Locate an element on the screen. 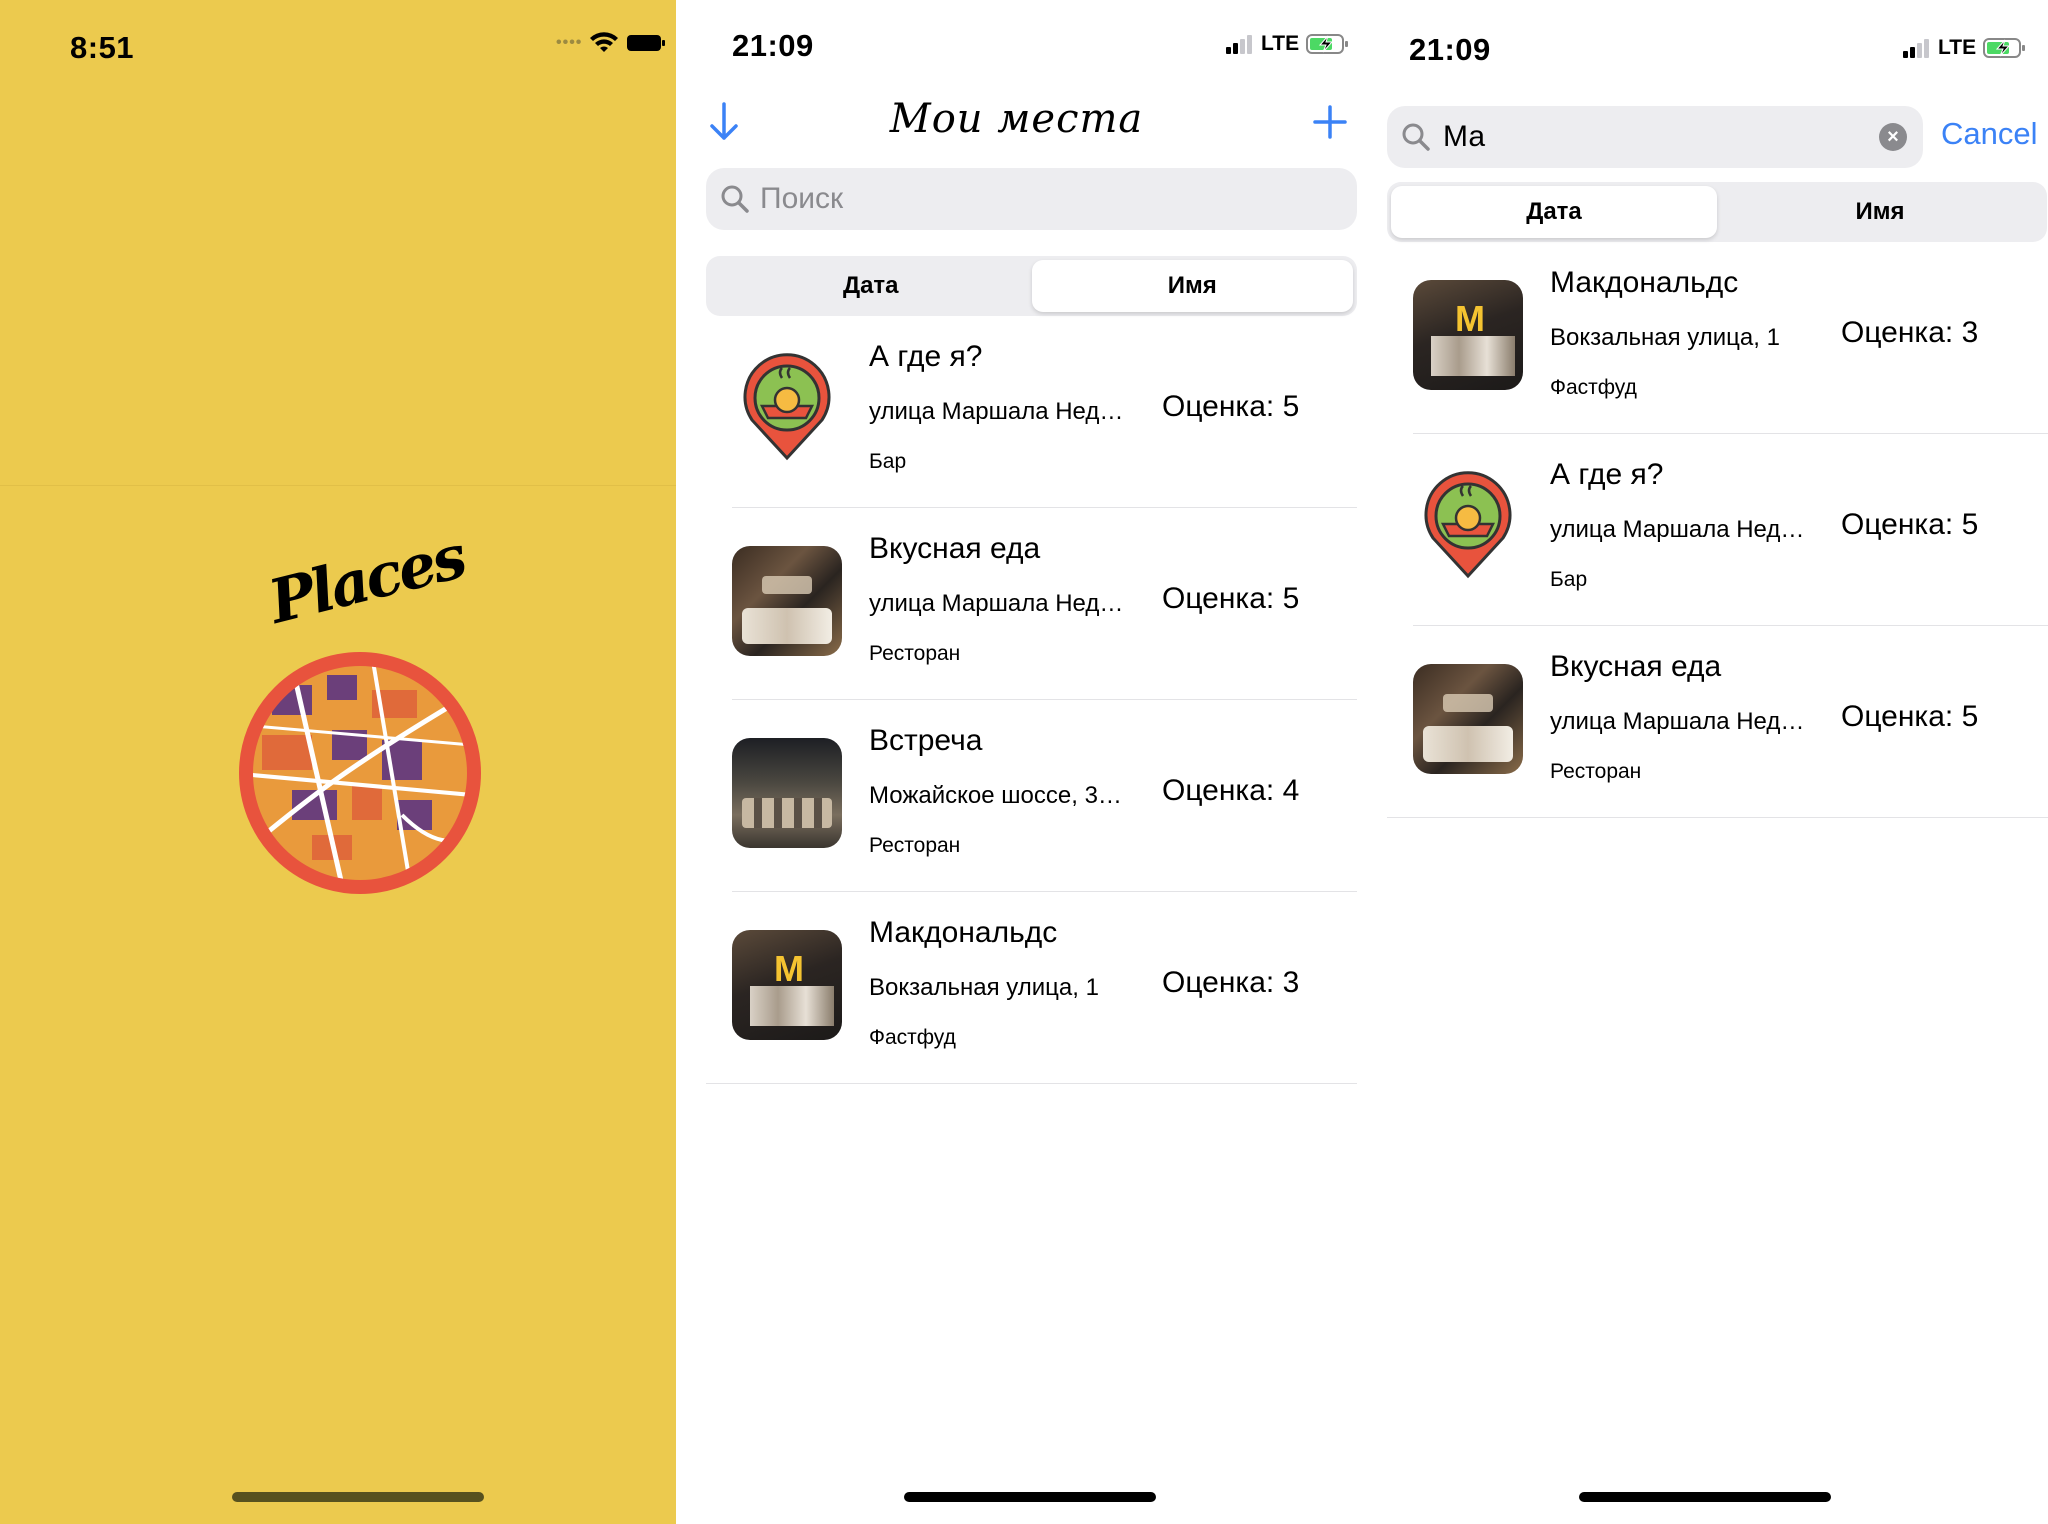 This screenshot has height=1524, width=2048. search-placeholder: Поиск is located at coordinates (802, 198).